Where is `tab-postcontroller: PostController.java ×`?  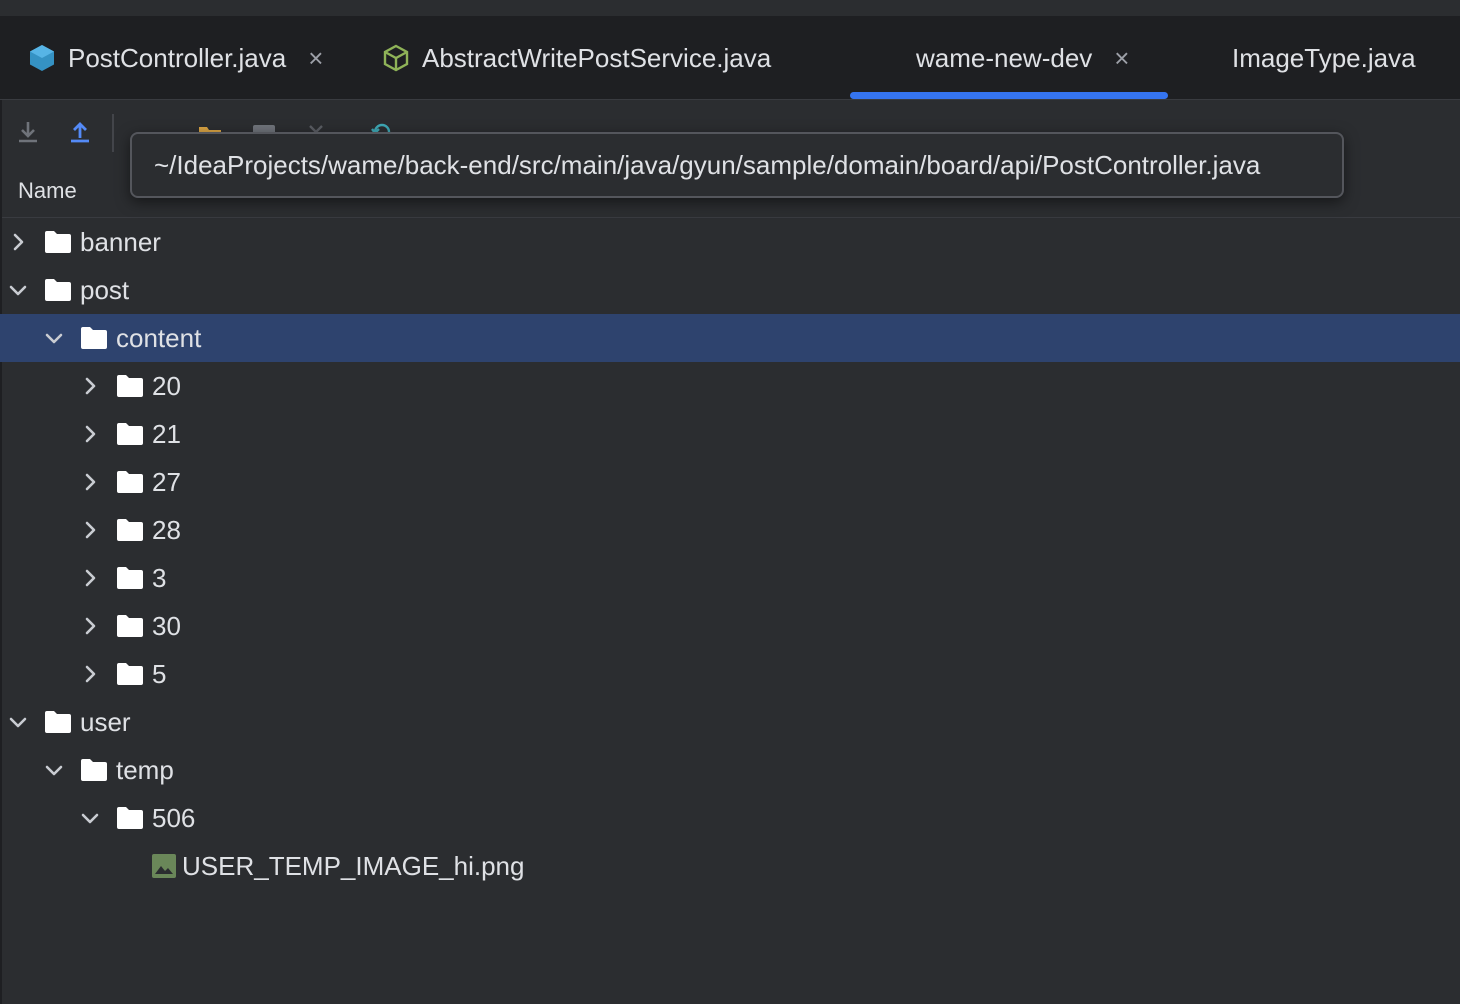 tab-postcontroller: PostController.java × is located at coordinates (175, 58).